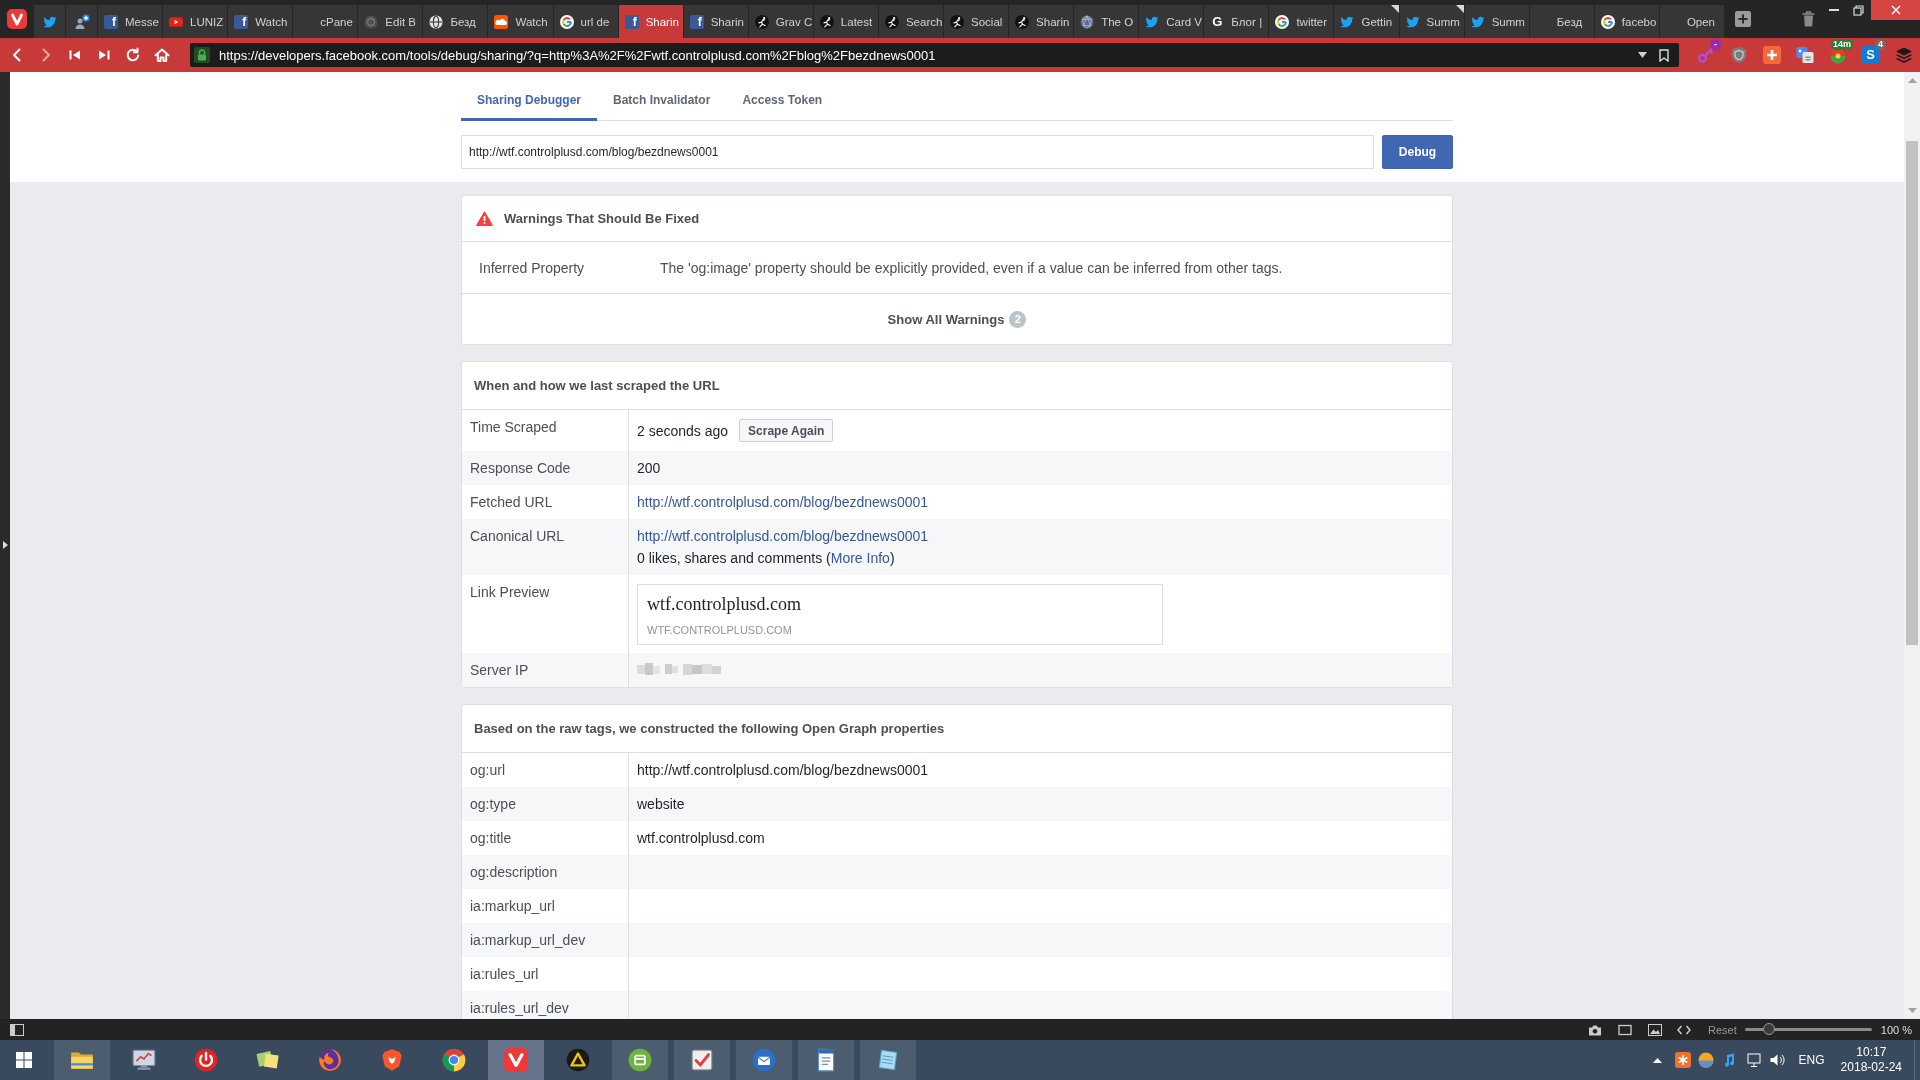 This screenshot has height=1080, width=1920. What do you see at coordinates (661, 804) in the screenshot?
I see `property-value: website` at bounding box center [661, 804].